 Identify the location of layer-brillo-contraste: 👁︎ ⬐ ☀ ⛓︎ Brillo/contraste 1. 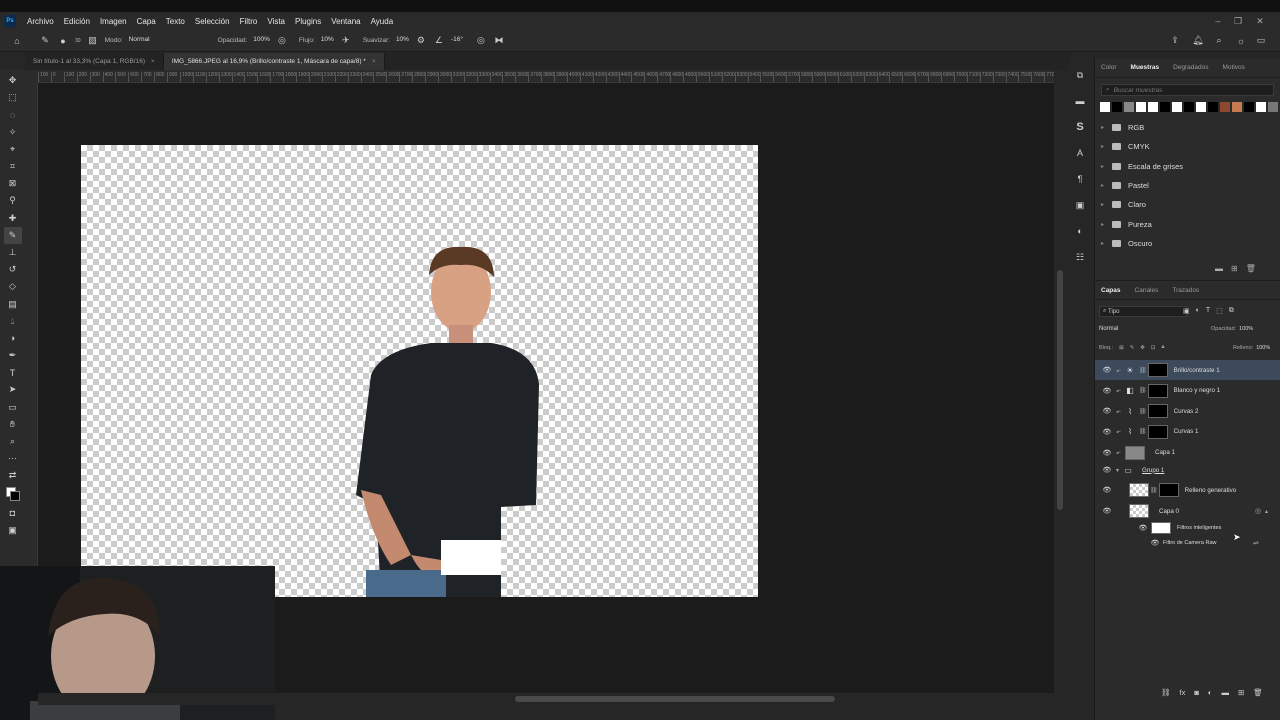
(1187, 370).